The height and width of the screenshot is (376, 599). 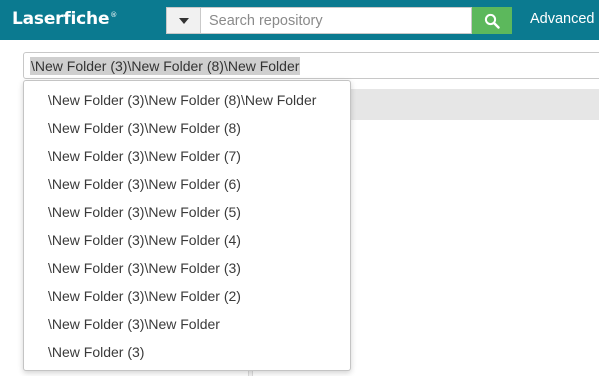 I want to click on advanced-search-link: Advanced, so click(x=562, y=19).